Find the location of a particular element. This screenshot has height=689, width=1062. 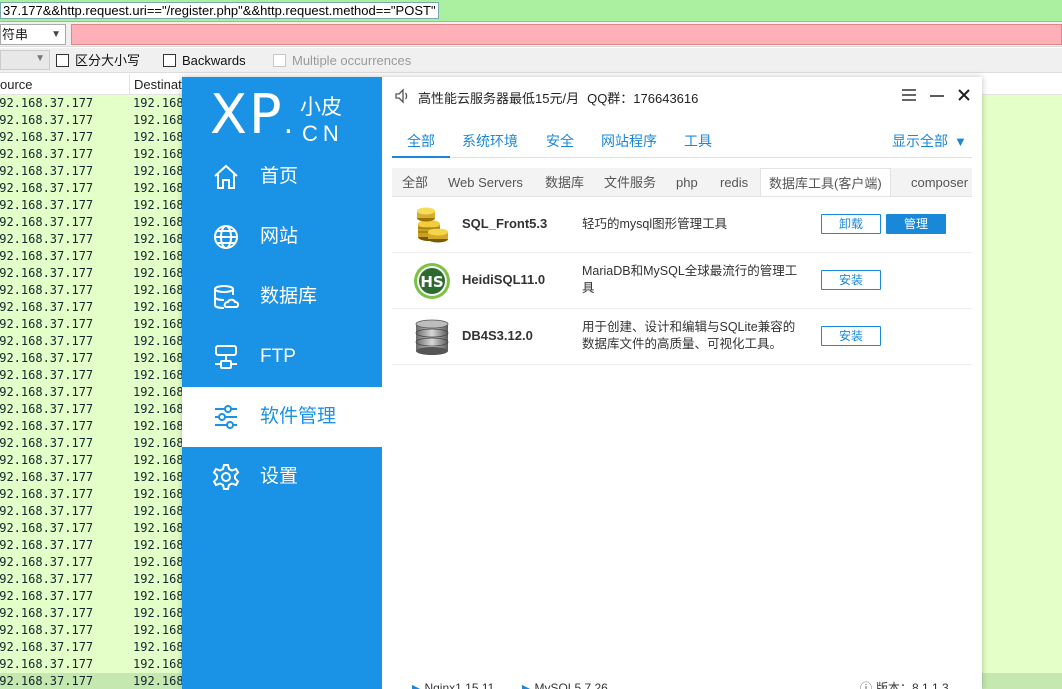

search-bar: 符串 ▼ is located at coordinates (531, 34).